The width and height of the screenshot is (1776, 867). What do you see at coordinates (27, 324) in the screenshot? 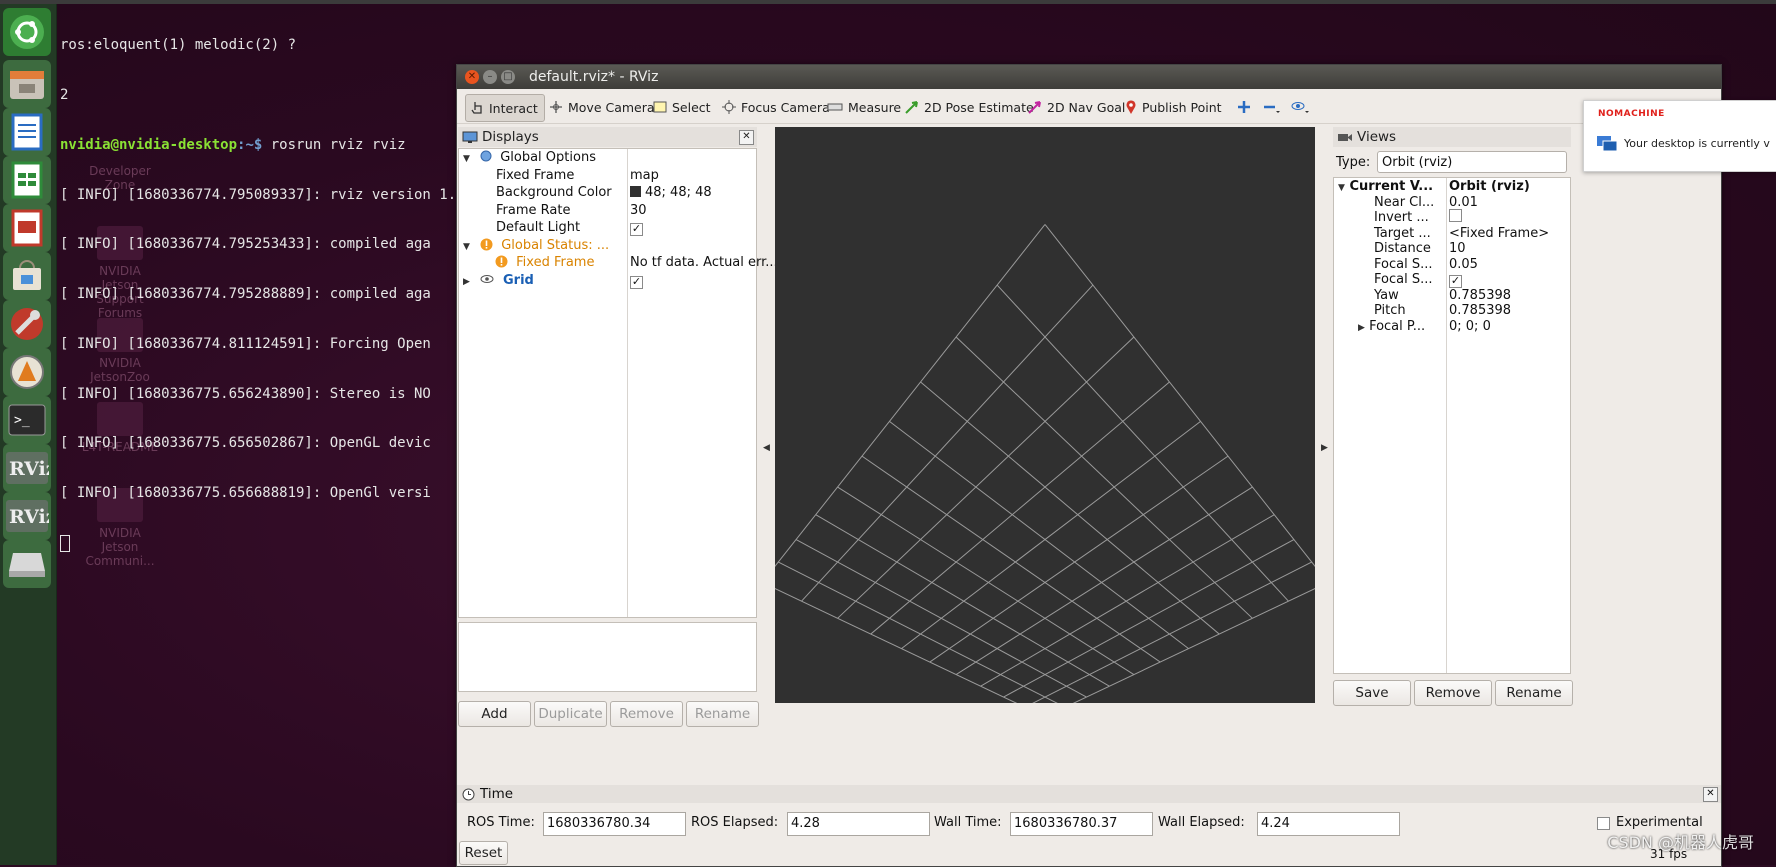
I see `settings-icon` at bounding box center [27, 324].